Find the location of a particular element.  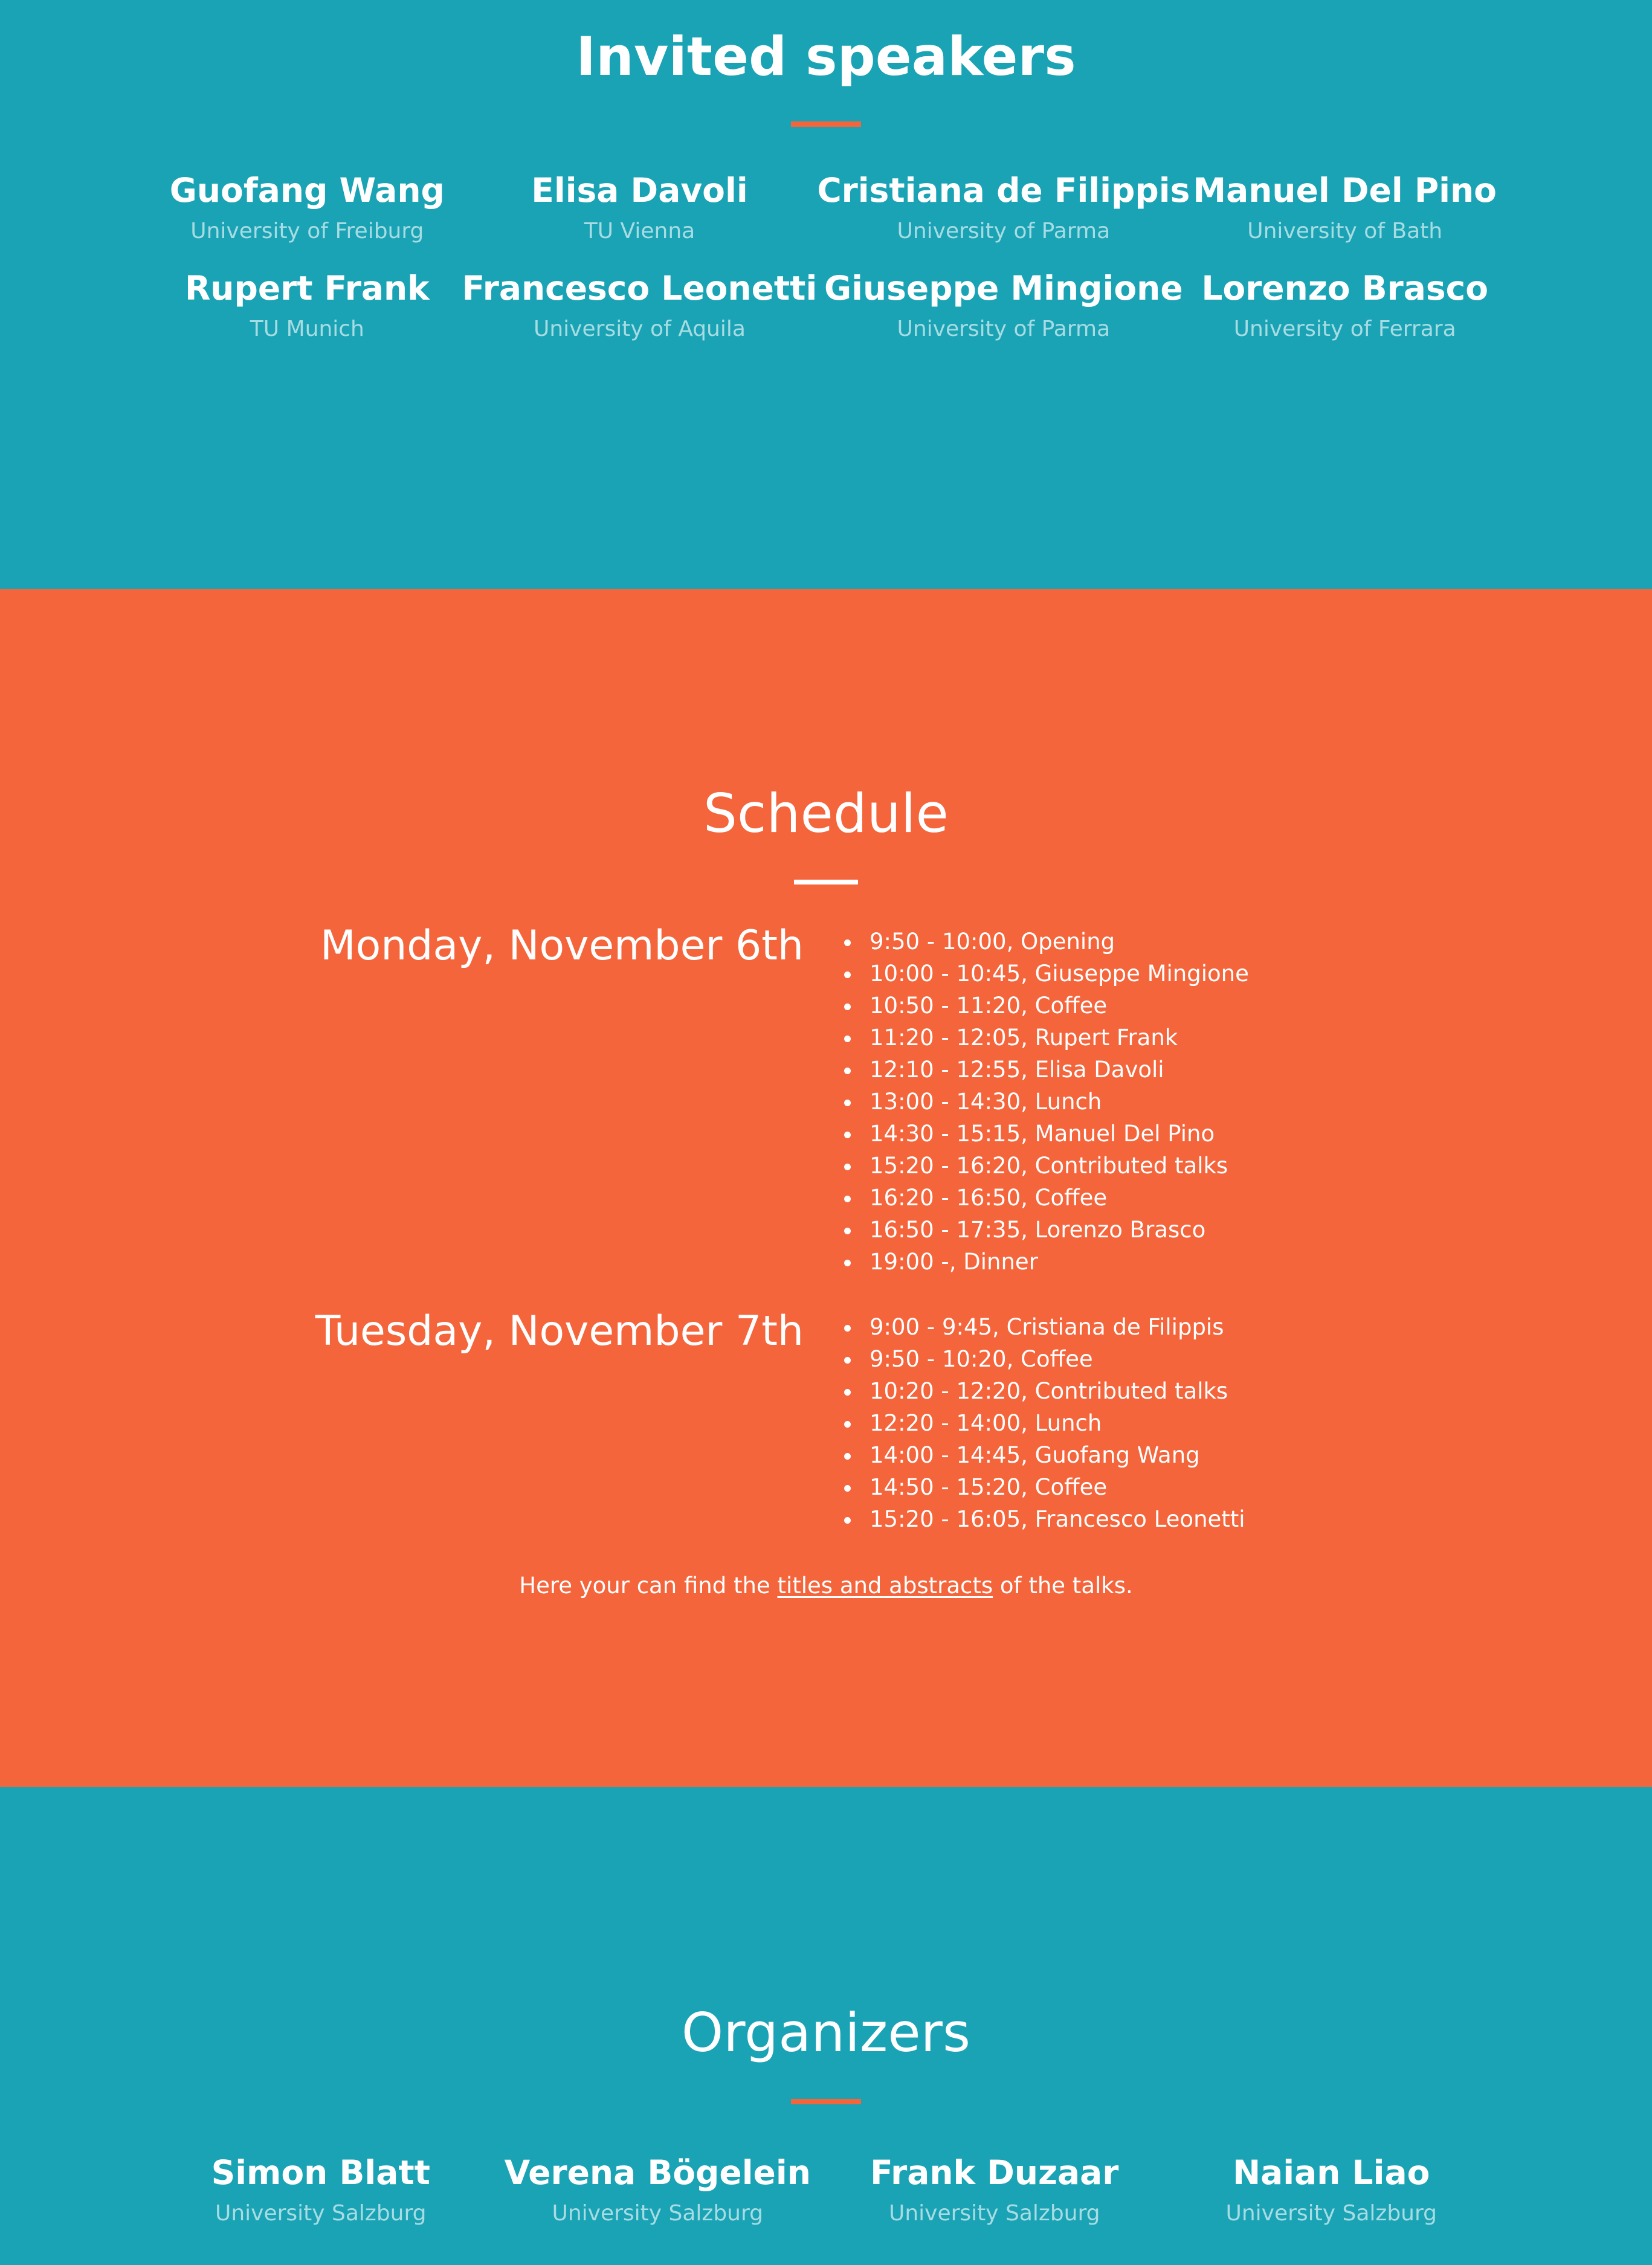

abstracts-note-prefix: Here your can find the is located at coordinates (648, 1586).